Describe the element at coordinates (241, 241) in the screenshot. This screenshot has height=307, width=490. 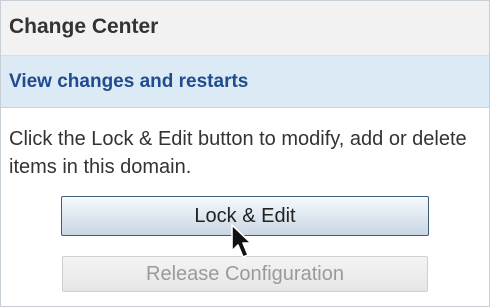
I see `mouse-pointer-icon` at that location.